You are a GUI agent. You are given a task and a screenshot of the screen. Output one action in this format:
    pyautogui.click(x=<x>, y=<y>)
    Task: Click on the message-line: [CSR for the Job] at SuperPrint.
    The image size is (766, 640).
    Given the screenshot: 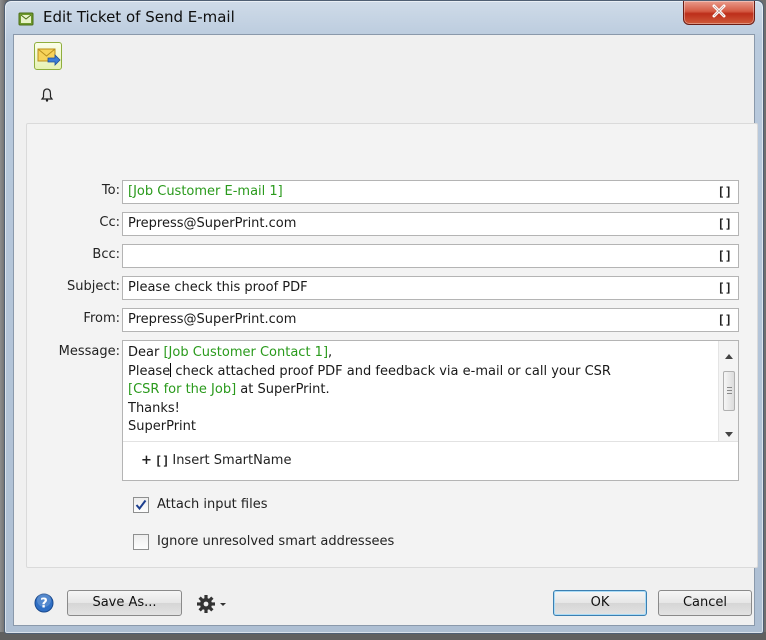 What is the action you would take?
    pyautogui.click(x=420, y=390)
    